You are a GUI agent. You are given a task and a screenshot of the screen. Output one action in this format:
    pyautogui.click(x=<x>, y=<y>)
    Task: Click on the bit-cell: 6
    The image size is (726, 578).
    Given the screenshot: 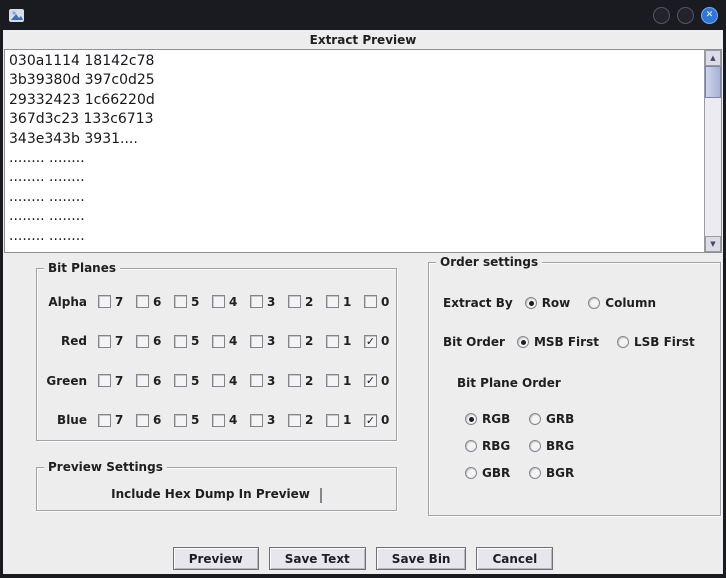 What is the action you would take?
    pyautogui.click(x=155, y=302)
    